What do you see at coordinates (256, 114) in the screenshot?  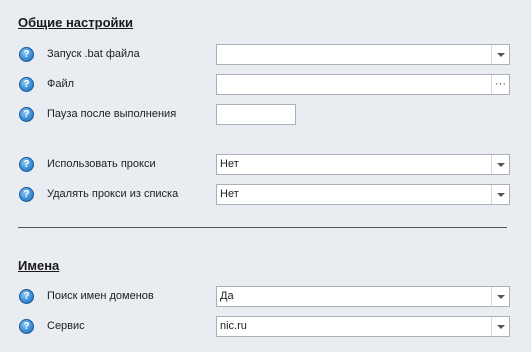 I see `pause-input` at bounding box center [256, 114].